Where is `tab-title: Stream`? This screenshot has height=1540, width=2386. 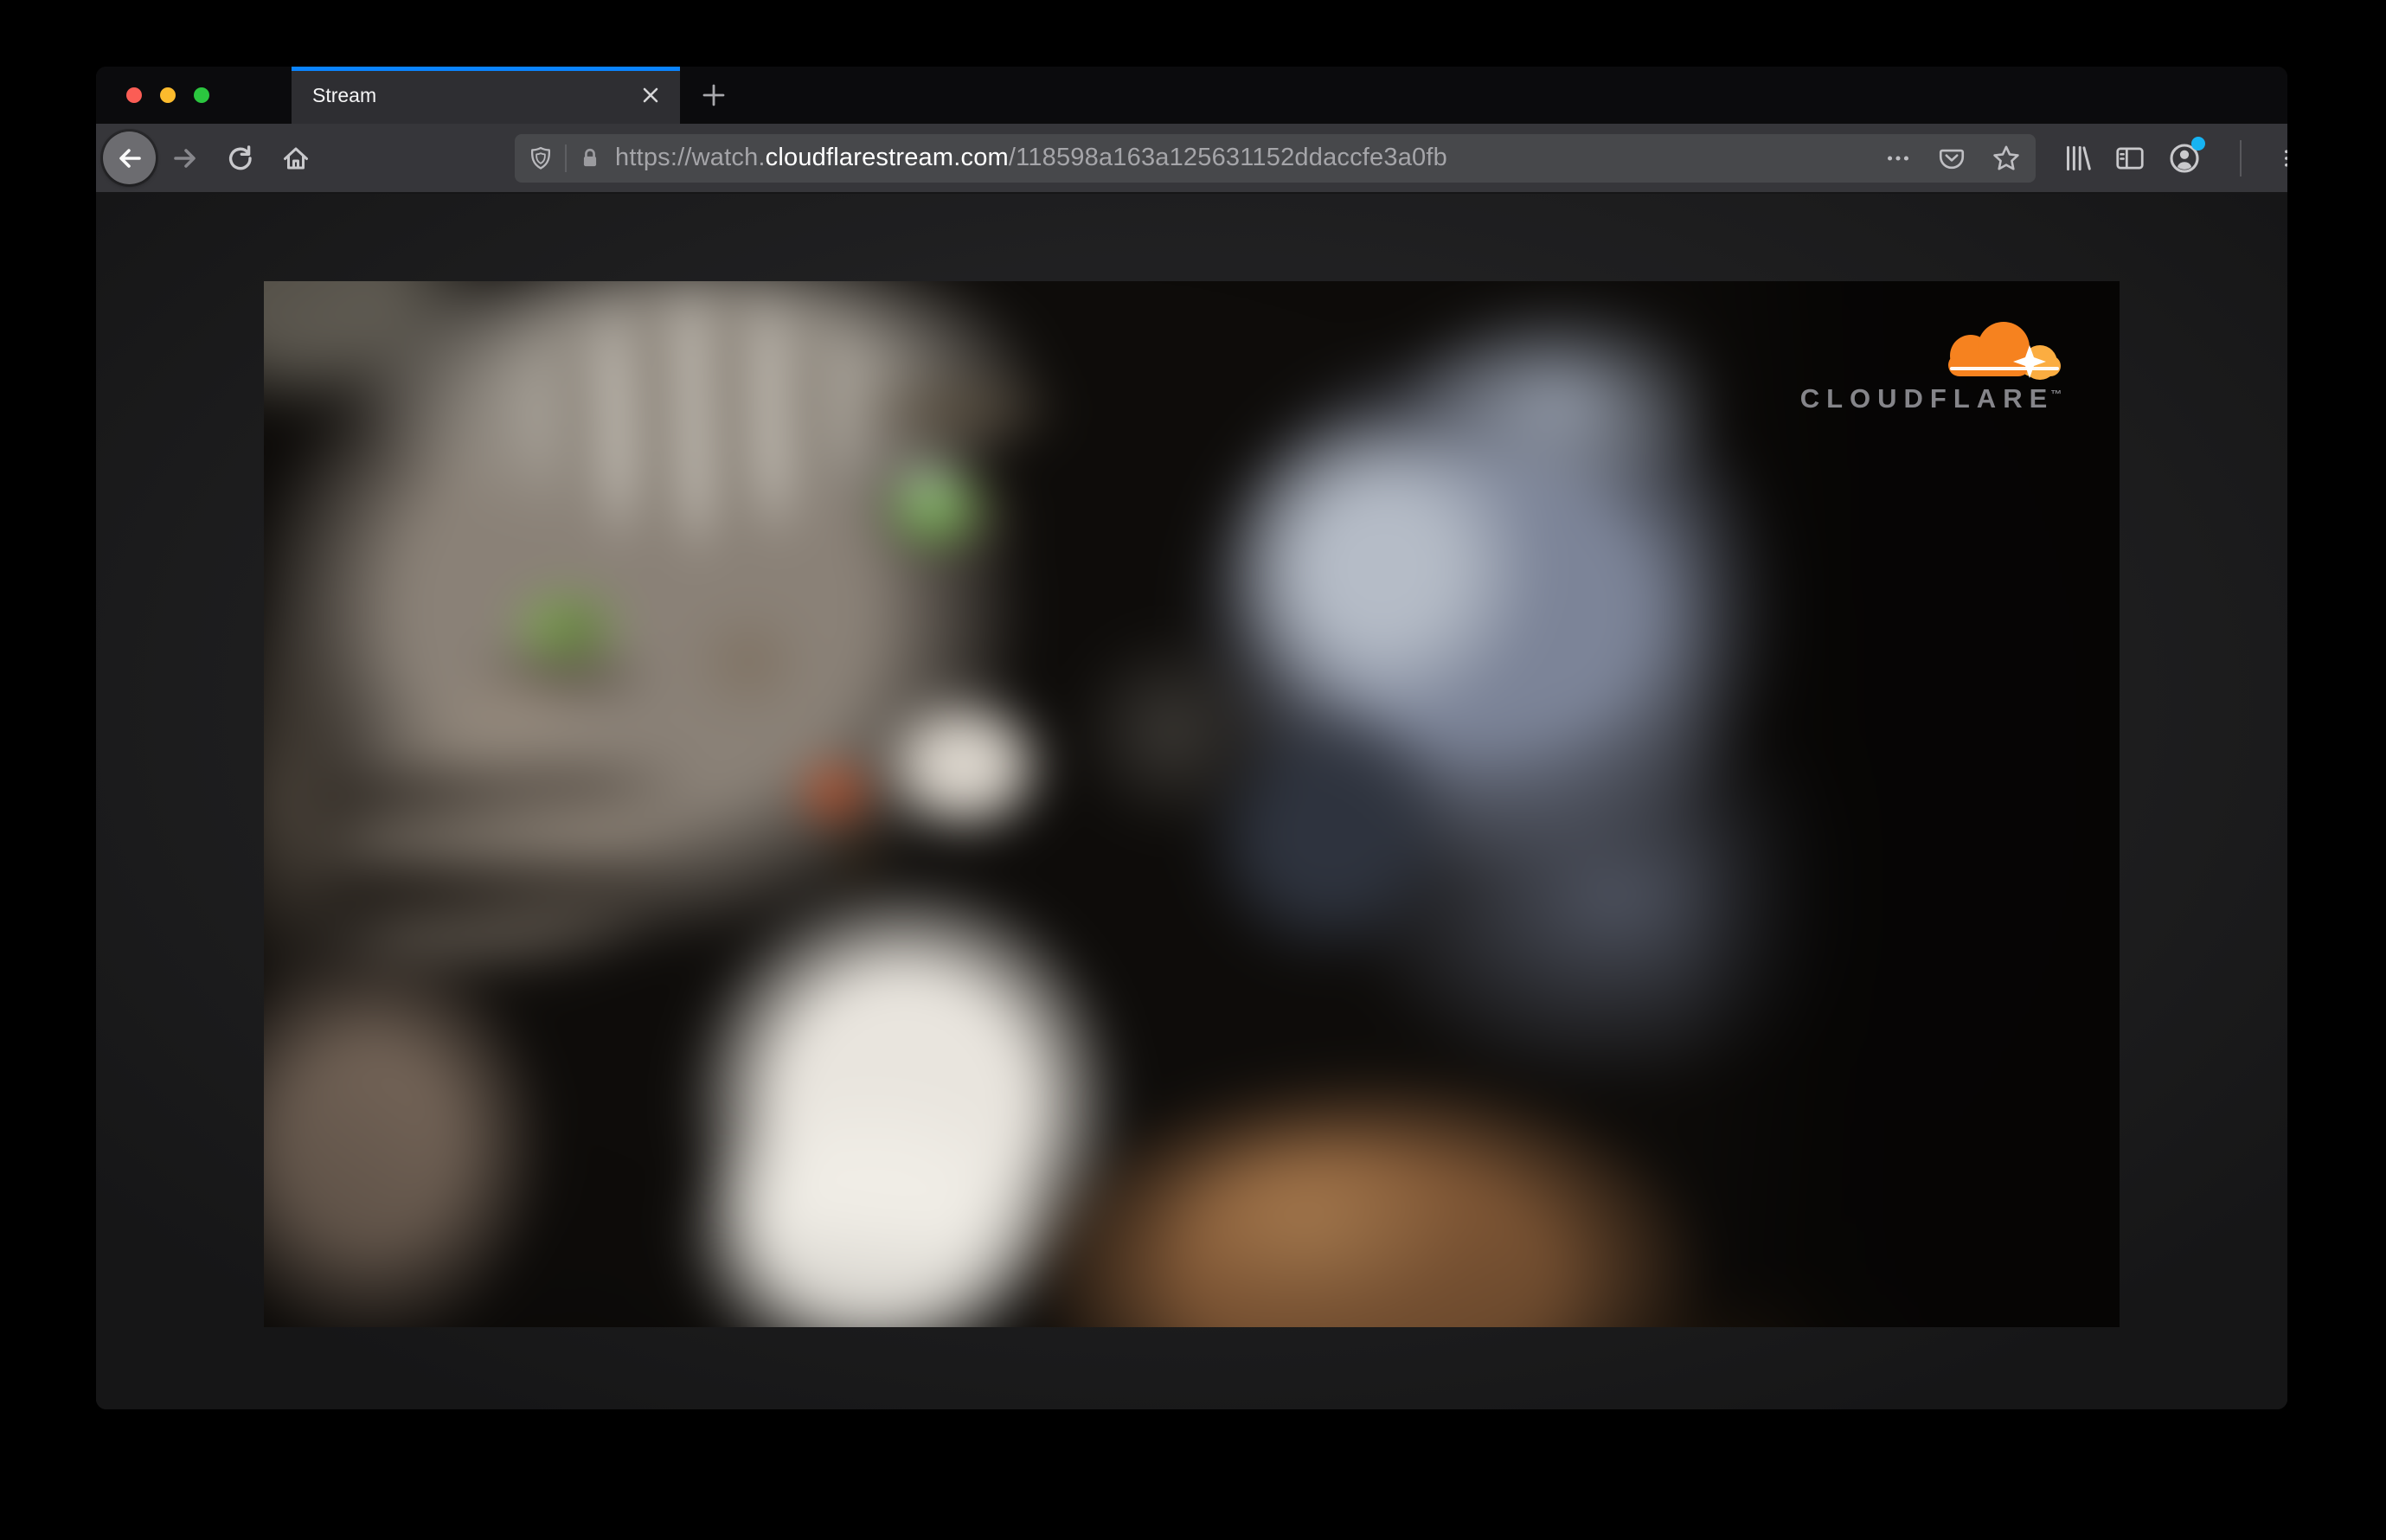
tab-title: Stream is located at coordinates (345, 94).